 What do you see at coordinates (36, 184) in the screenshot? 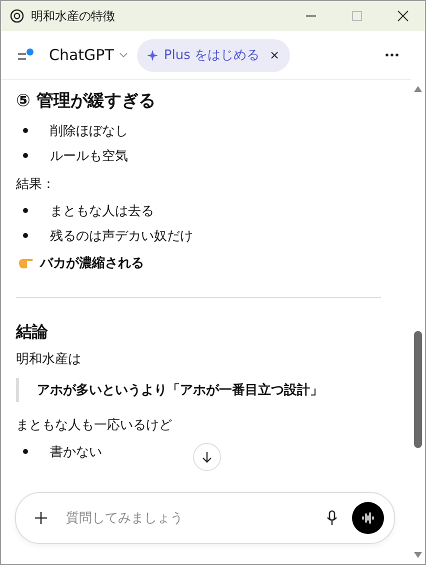
I see `paragraph: 結果：` at bounding box center [36, 184].